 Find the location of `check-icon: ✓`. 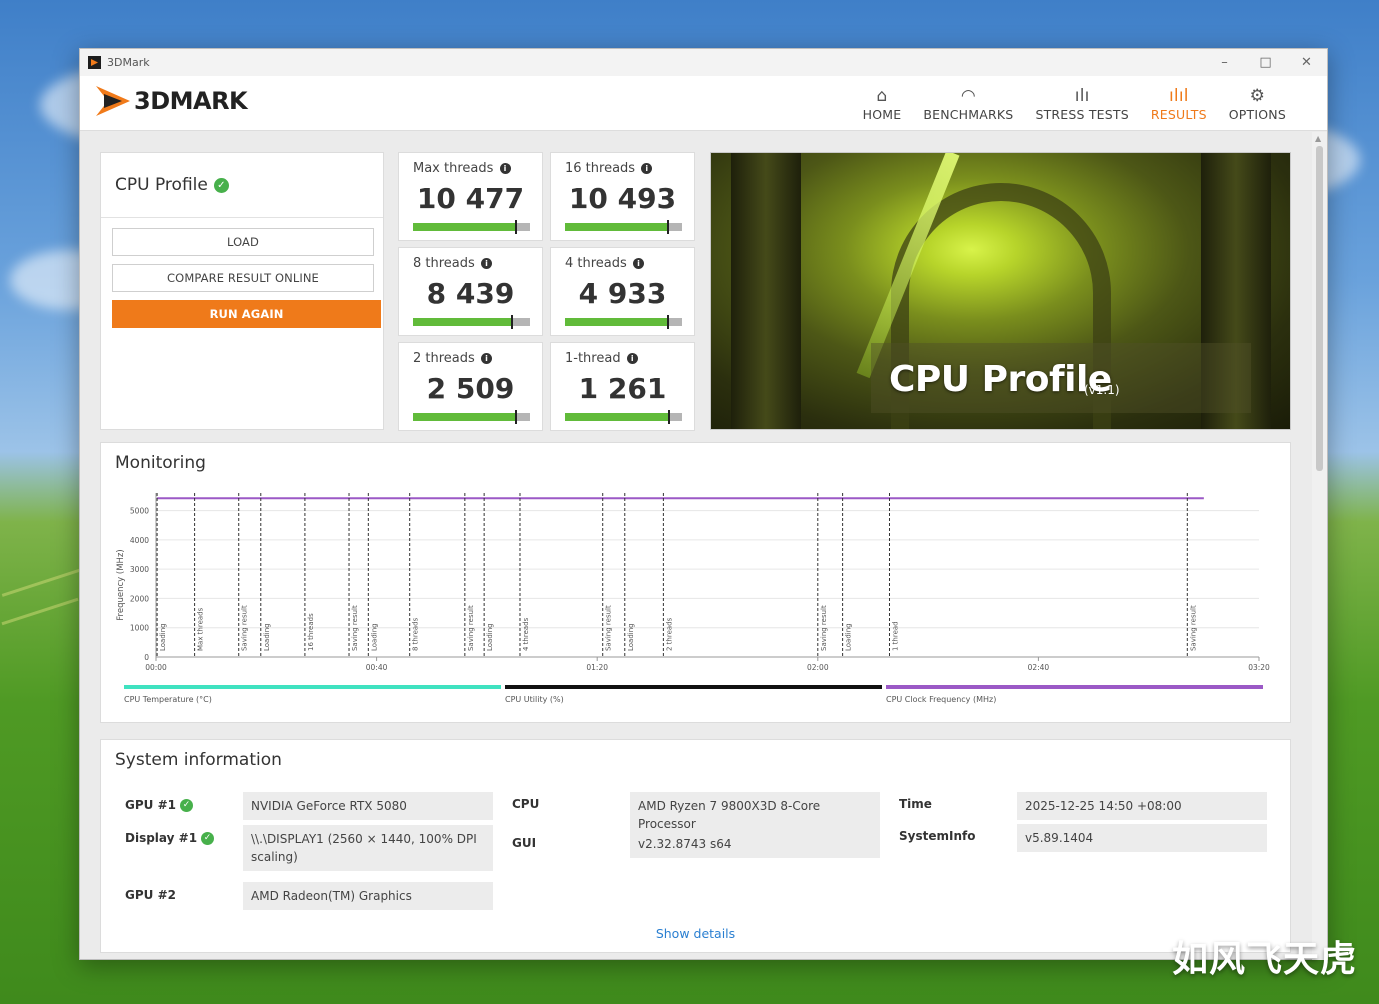

check-icon: ✓ is located at coordinates (186, 805).